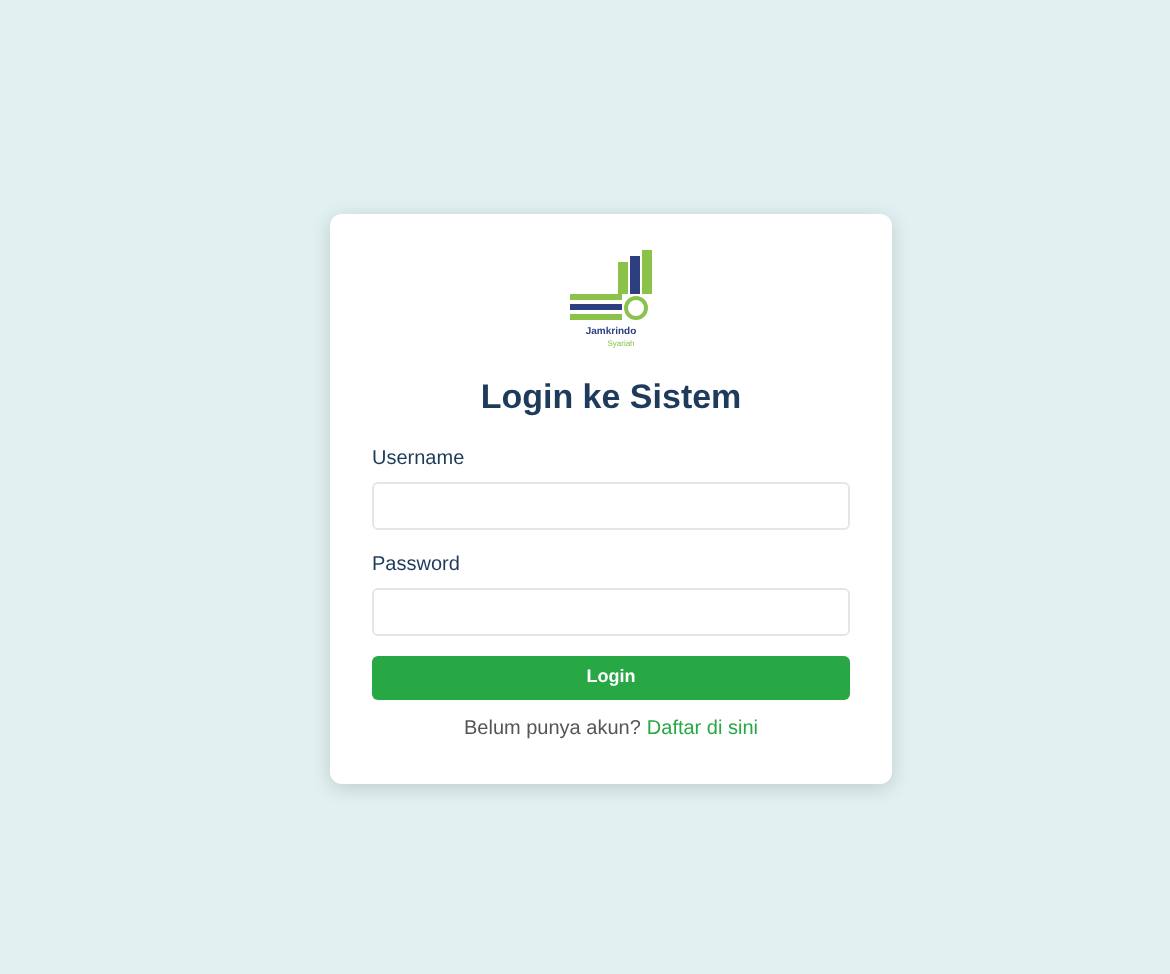  I want to click on signup-prompt: Belum punya akun?, so click(552, 729).